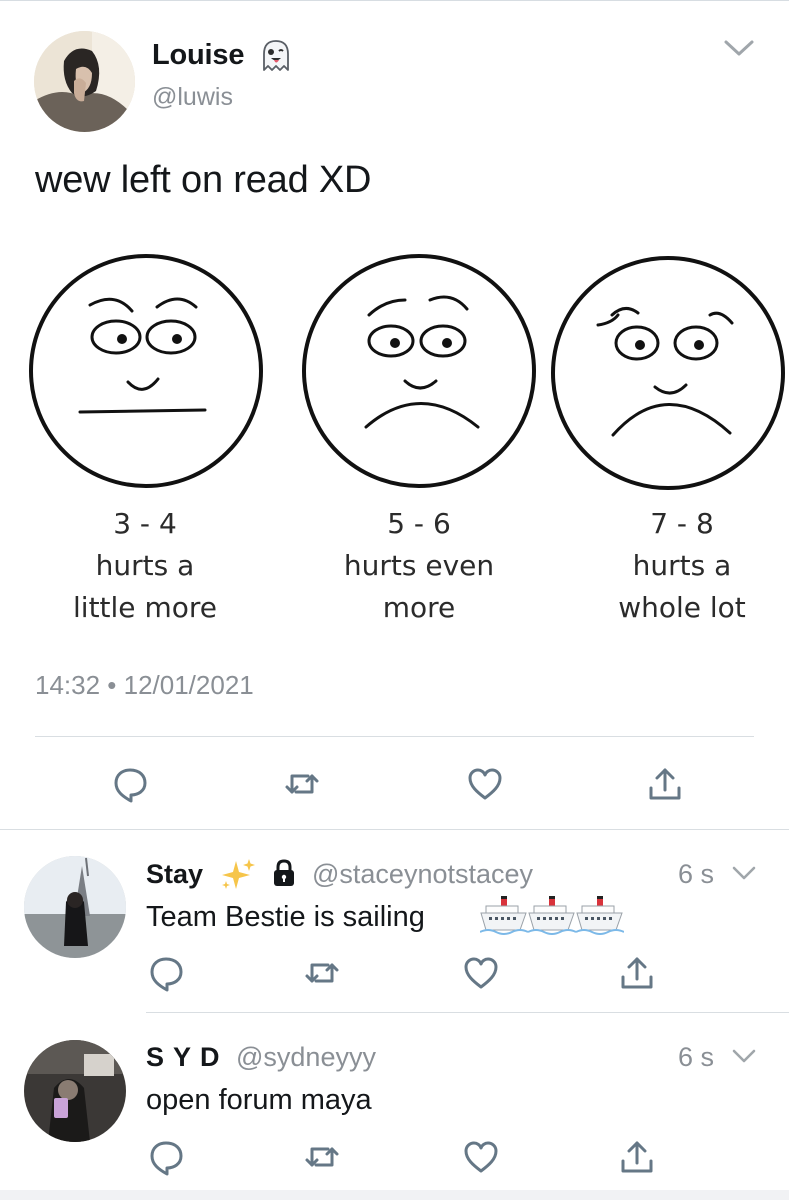  I want to click on reply-text: open forum maya, so click(259, 1100).